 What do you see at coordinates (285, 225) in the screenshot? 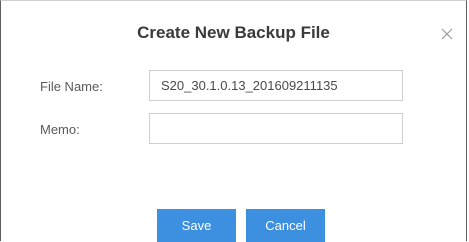
I see `cancel-button: Cancel` at bounding box center [285, 225].